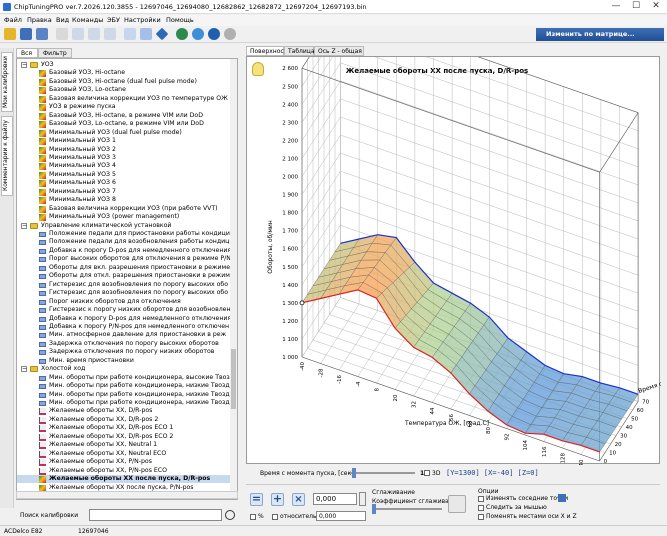 Image resolution: width=667 pixels, height=536 pixels. Describe the element at coordinates (42, 34) in the screenshot. I see `save-as-icon` at that location.